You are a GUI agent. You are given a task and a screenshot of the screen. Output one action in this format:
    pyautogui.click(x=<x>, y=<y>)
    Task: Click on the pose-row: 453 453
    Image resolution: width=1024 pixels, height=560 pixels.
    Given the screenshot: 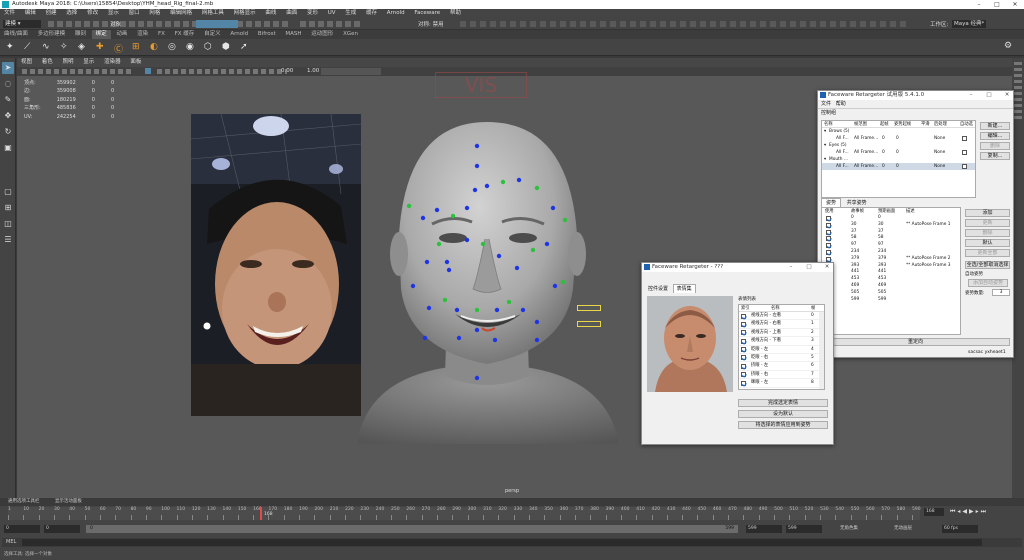 What is the action you would take?
    pyautogui.click(x=891, y=279)
    